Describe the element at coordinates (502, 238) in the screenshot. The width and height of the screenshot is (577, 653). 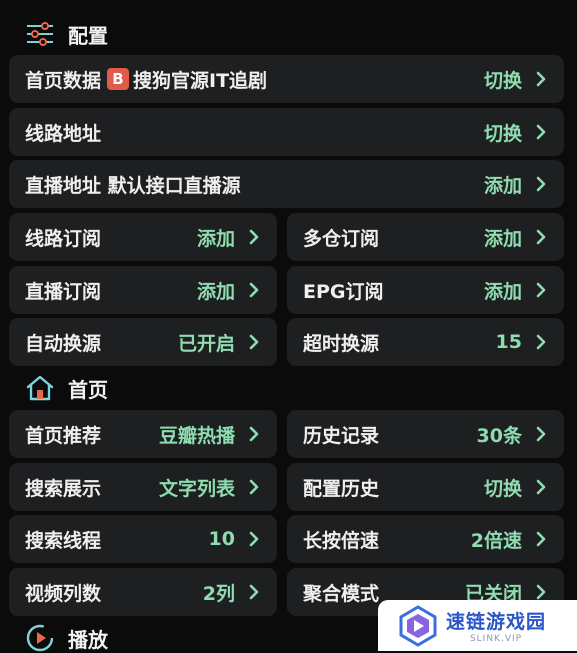
I see `multi-repo-value: 添加` at that location.